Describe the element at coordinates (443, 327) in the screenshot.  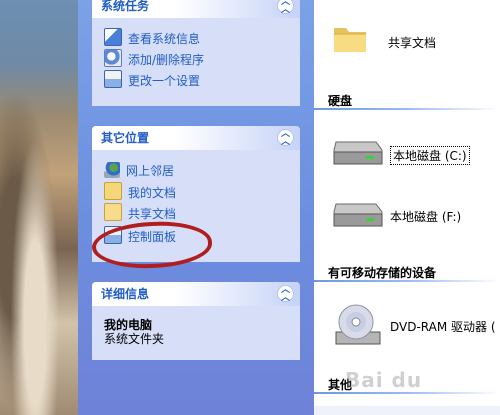
I see `dvd-drive-label: DVD-RAM 驱动器 (` at that location.